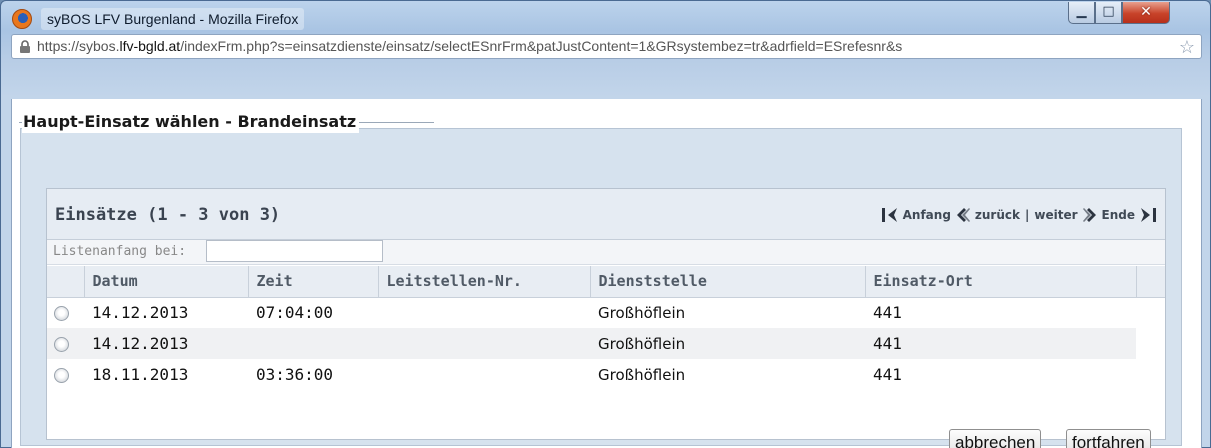 Image resolution: width=1211 pixels, height=448 pixels. What do you see at coordinates (1055, 215) in the screenshot?
I see `pager-next-link: weiter` at bounding box center [1055, 215].